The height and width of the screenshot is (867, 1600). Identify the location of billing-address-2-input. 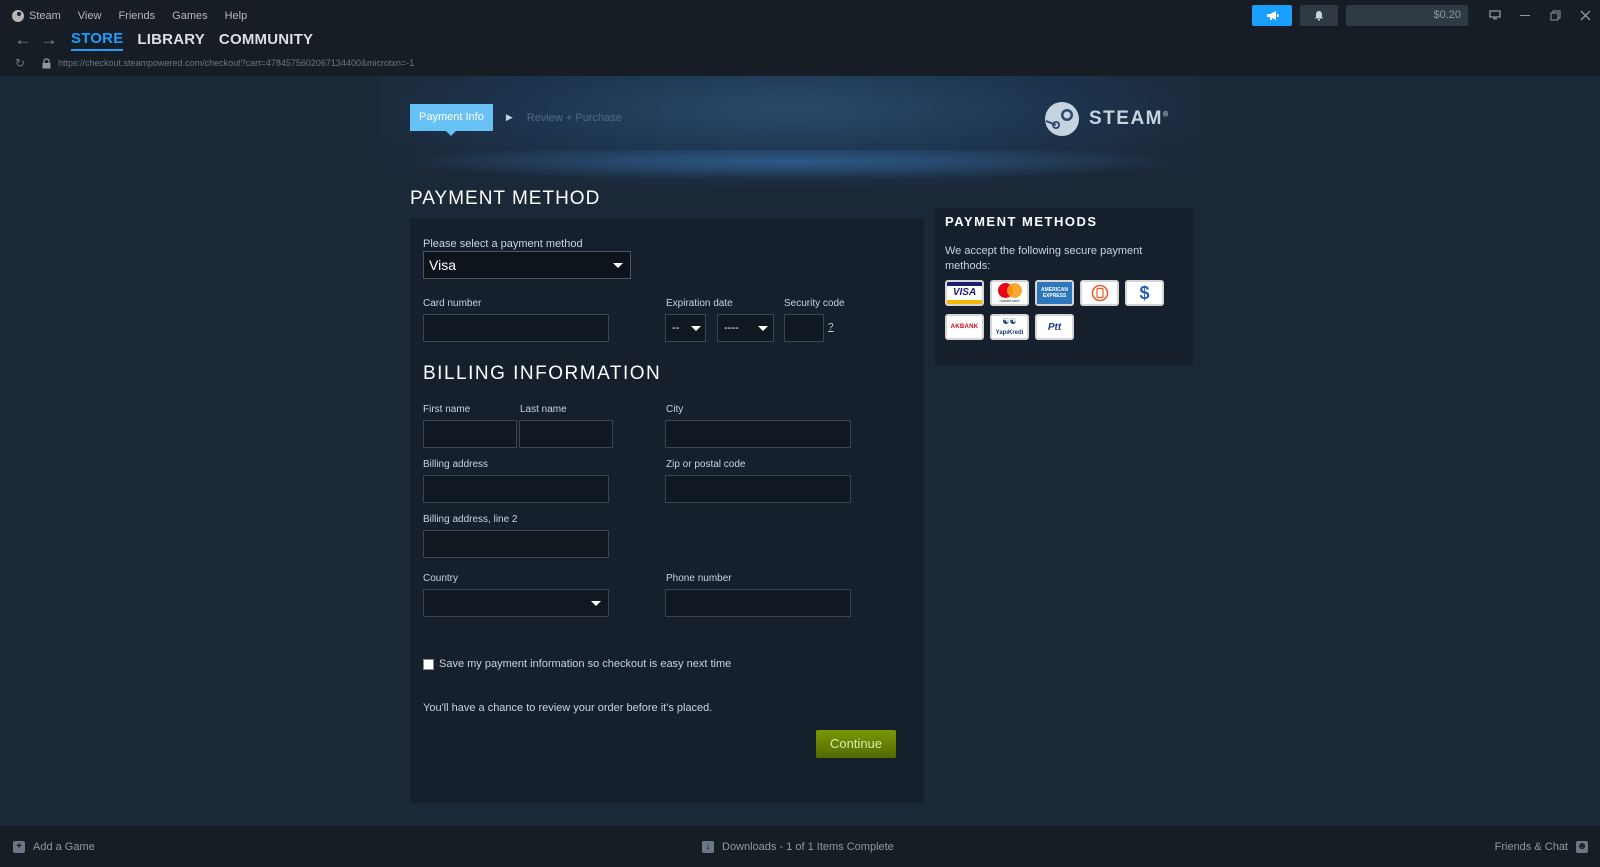
(516, 544).